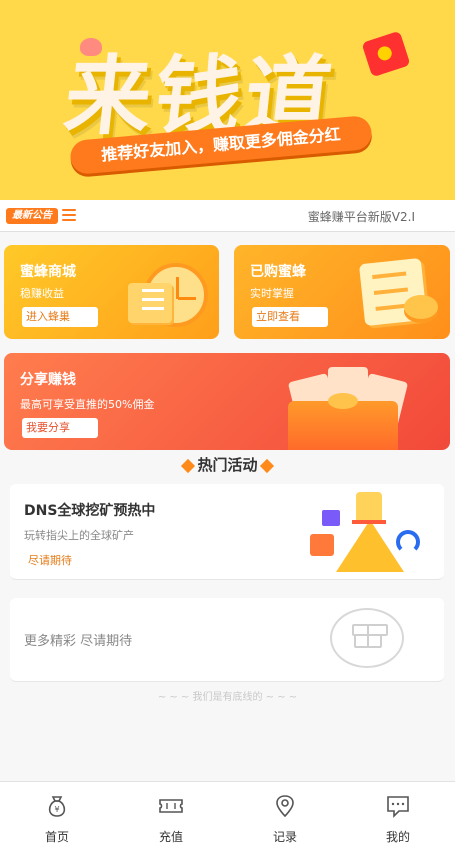 Image resolution: width=455 pixels, height=852 pixels. Describe the element at coordinates (56, 837) in the screenshot. I see `tab-home-label: 首页` at that location.